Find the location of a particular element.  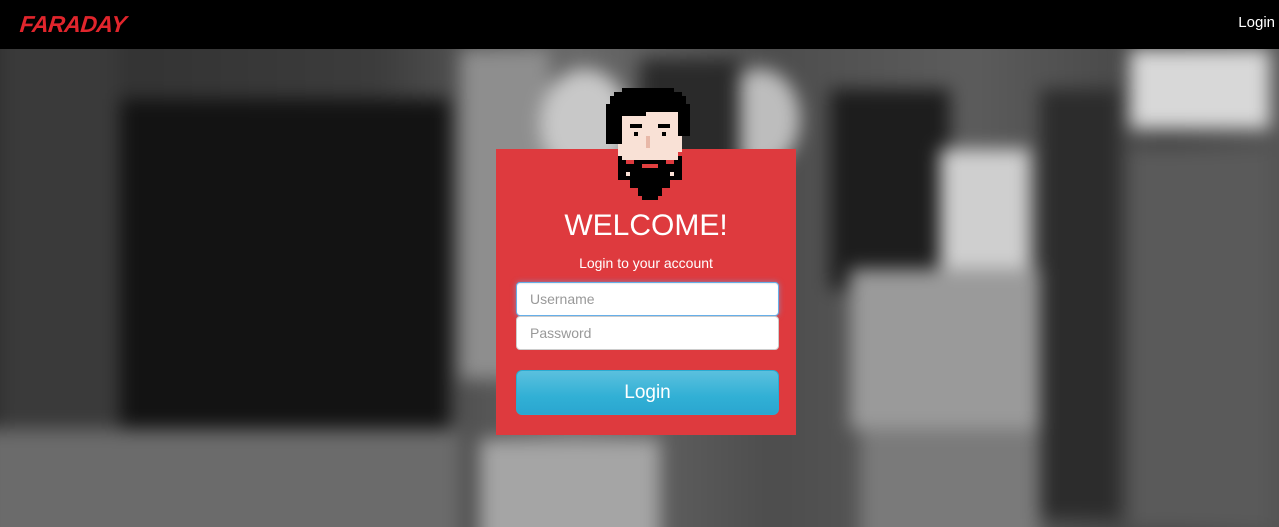

top-navbar: FARADAY Login is located at coordinates (639, 24).